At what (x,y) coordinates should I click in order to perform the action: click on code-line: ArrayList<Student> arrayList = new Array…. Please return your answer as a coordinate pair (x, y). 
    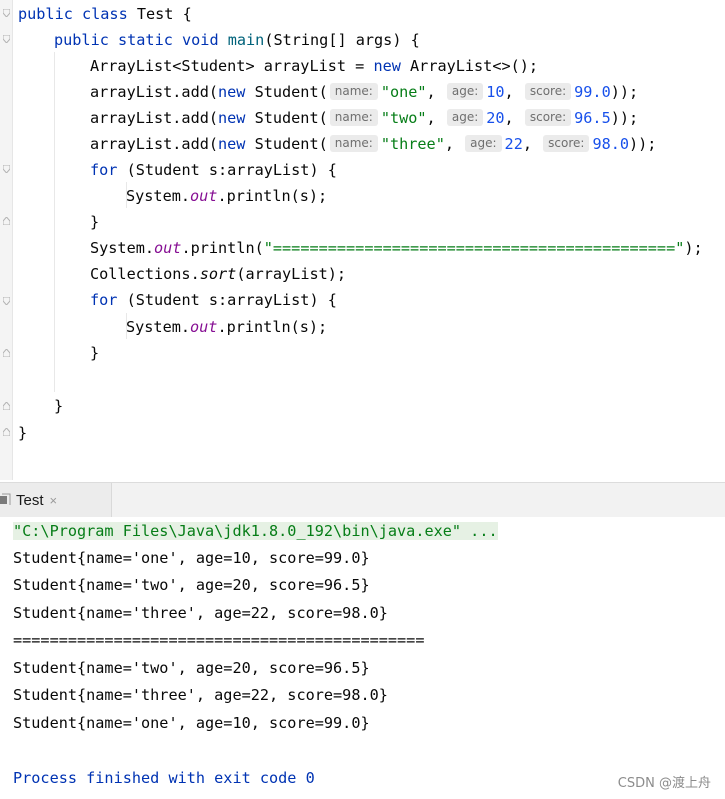
    Looking at the image, I should click on (314, 66).